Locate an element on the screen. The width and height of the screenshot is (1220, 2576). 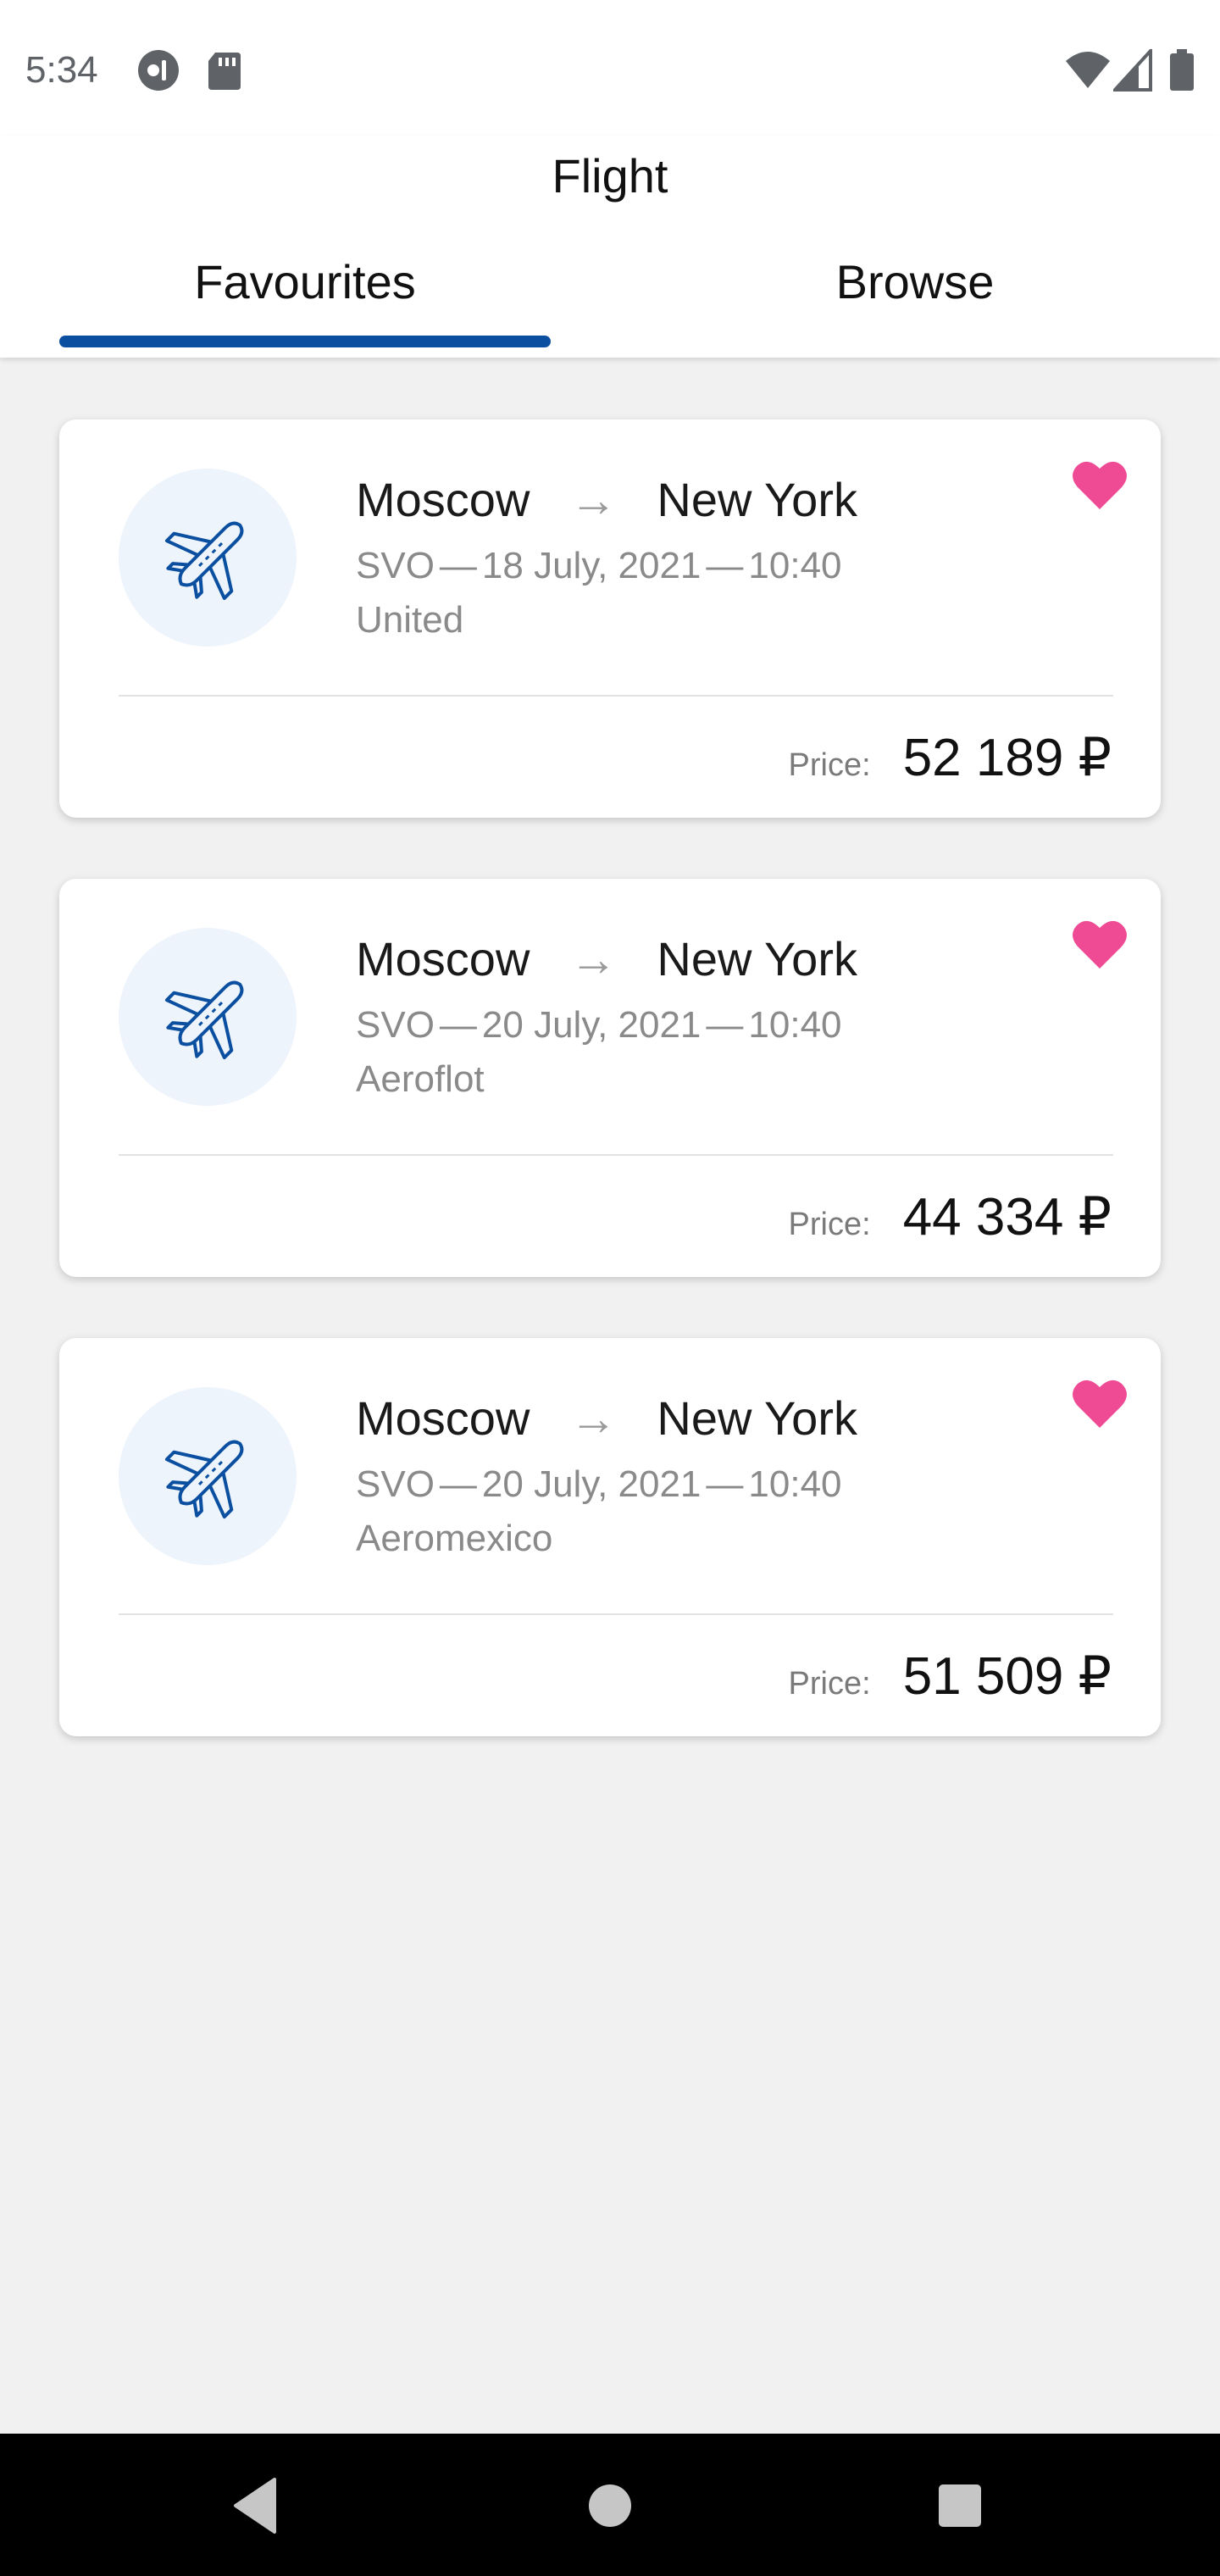
flight-date: 18 July, 2021 is located at coordinates (591, 565).